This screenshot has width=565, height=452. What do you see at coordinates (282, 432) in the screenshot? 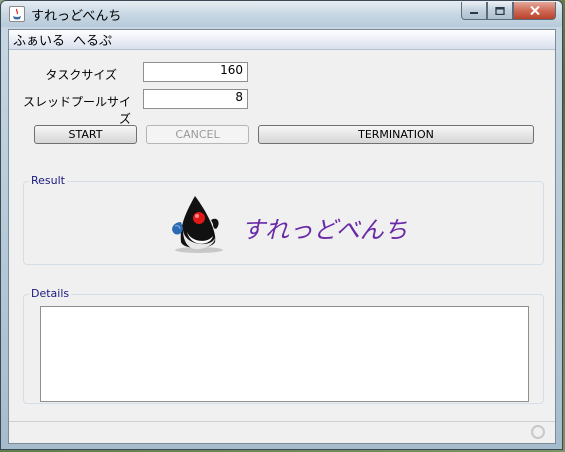
I see `status-bar` at bounding box center [282, 432].